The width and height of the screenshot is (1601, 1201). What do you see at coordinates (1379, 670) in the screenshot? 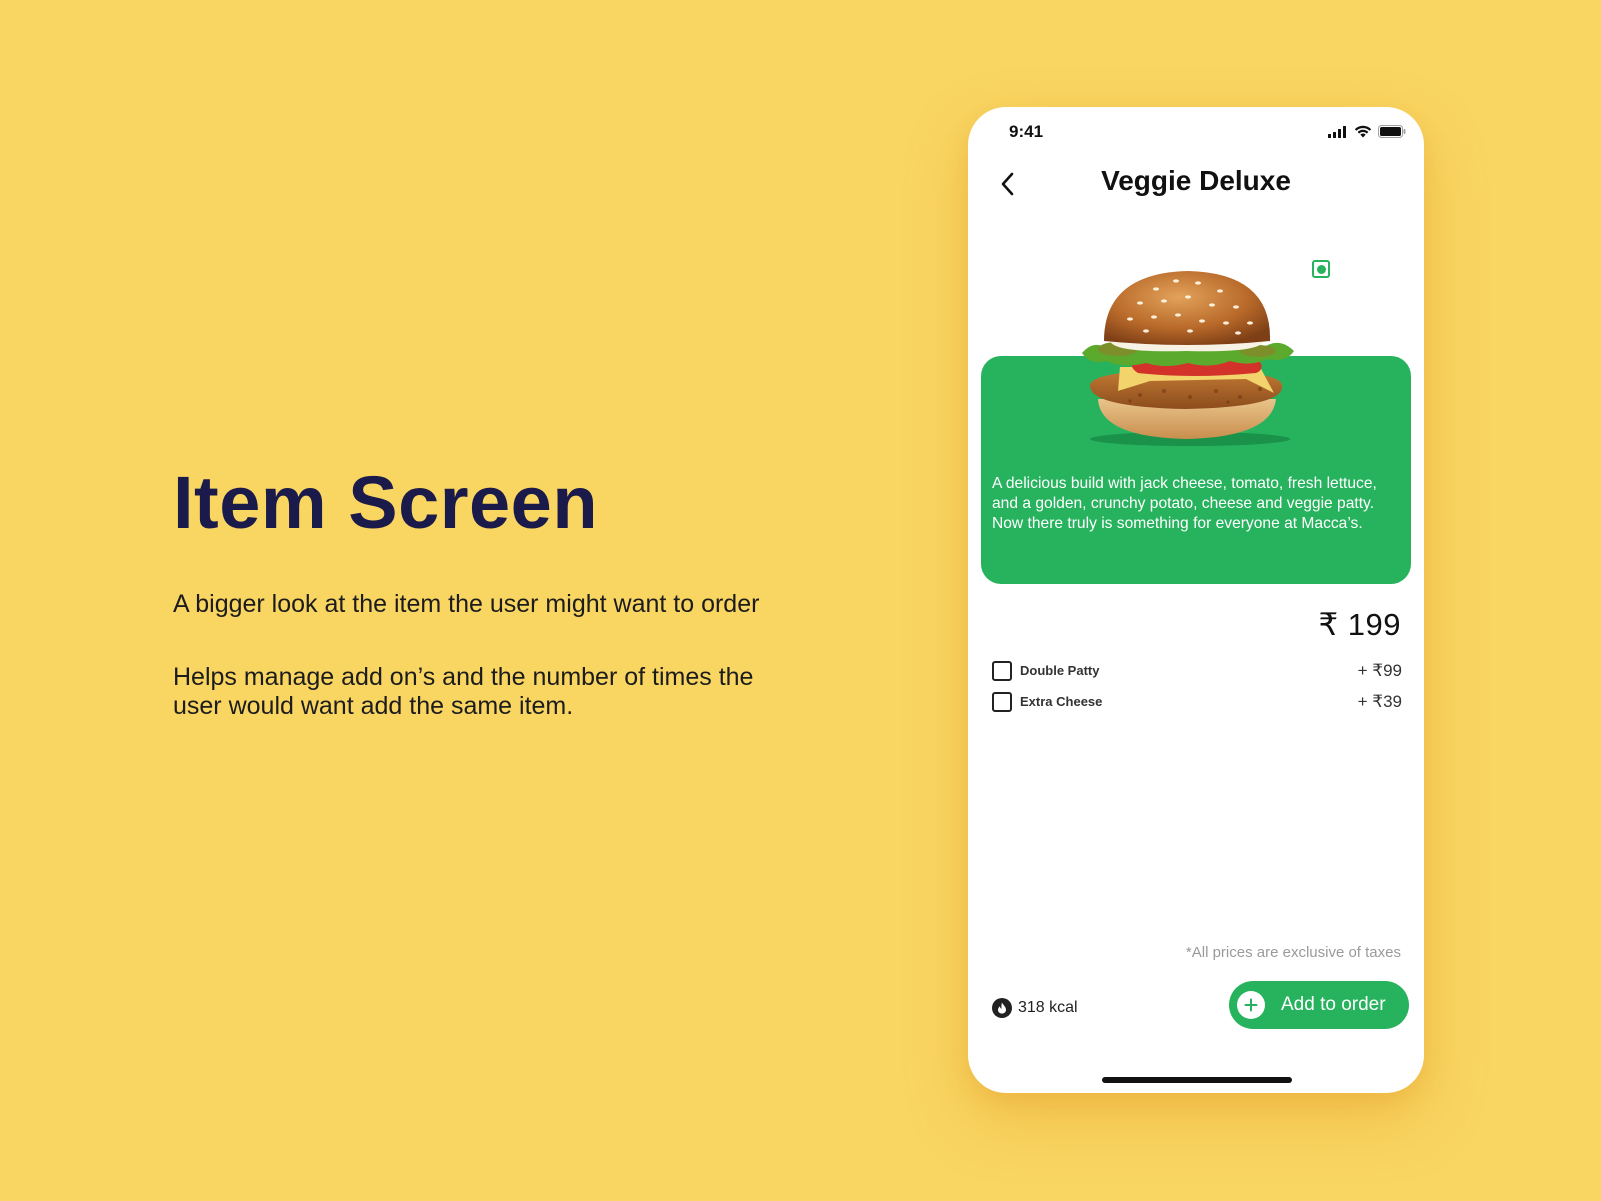
I see `addon-price: + ₹99` at bounding box center [1379, 670].